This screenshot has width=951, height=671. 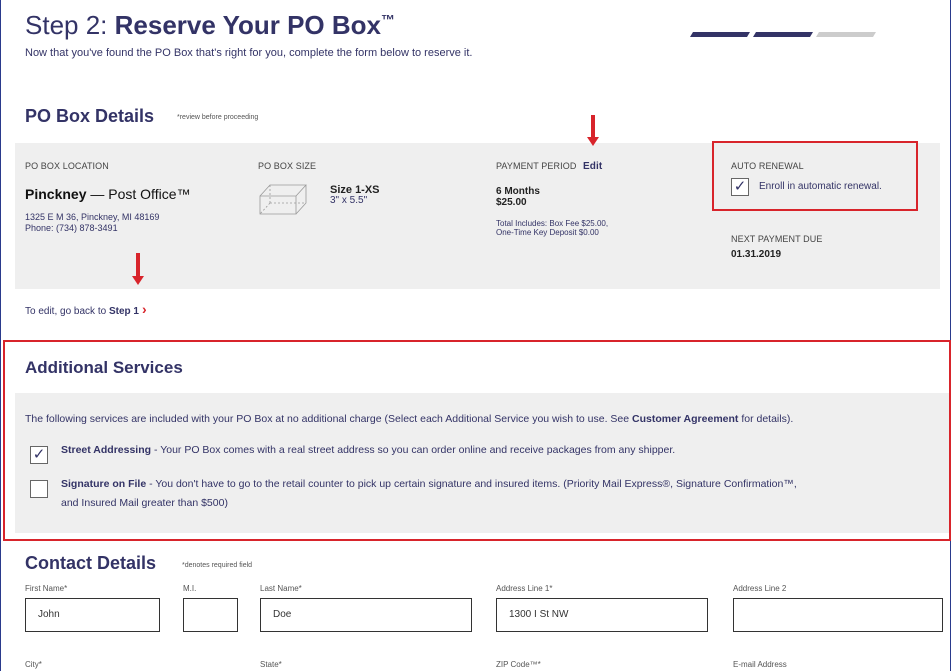 What do you see at coordinates (124, 311) in the screenshot?
I see `step1-link: Step 1` at bounding box center [124, 311].